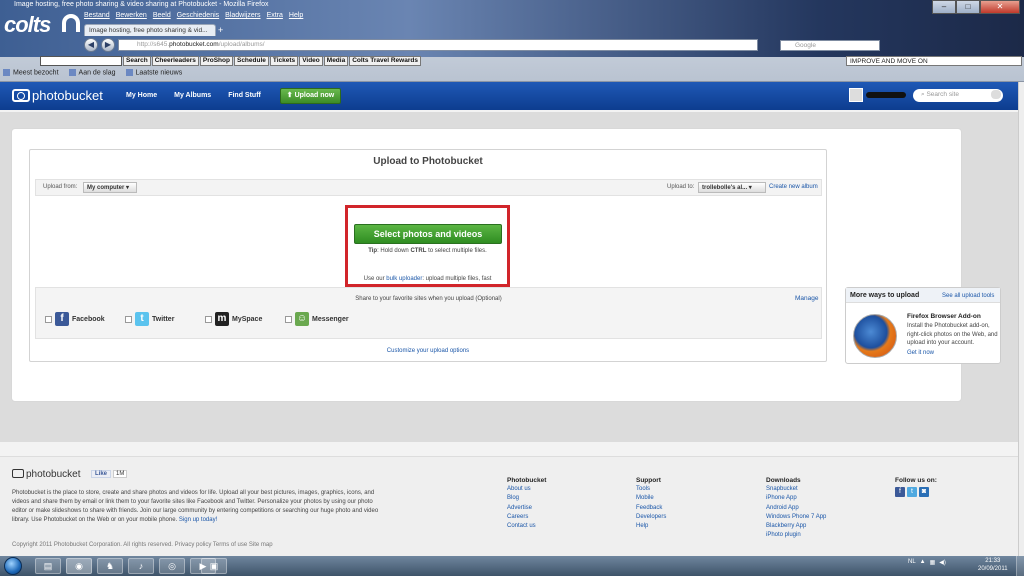 This screenshot has width=1024, height=576. Describe the element at coordinates (996, 94) in the screenshot. I see `search-go-button` at that location.